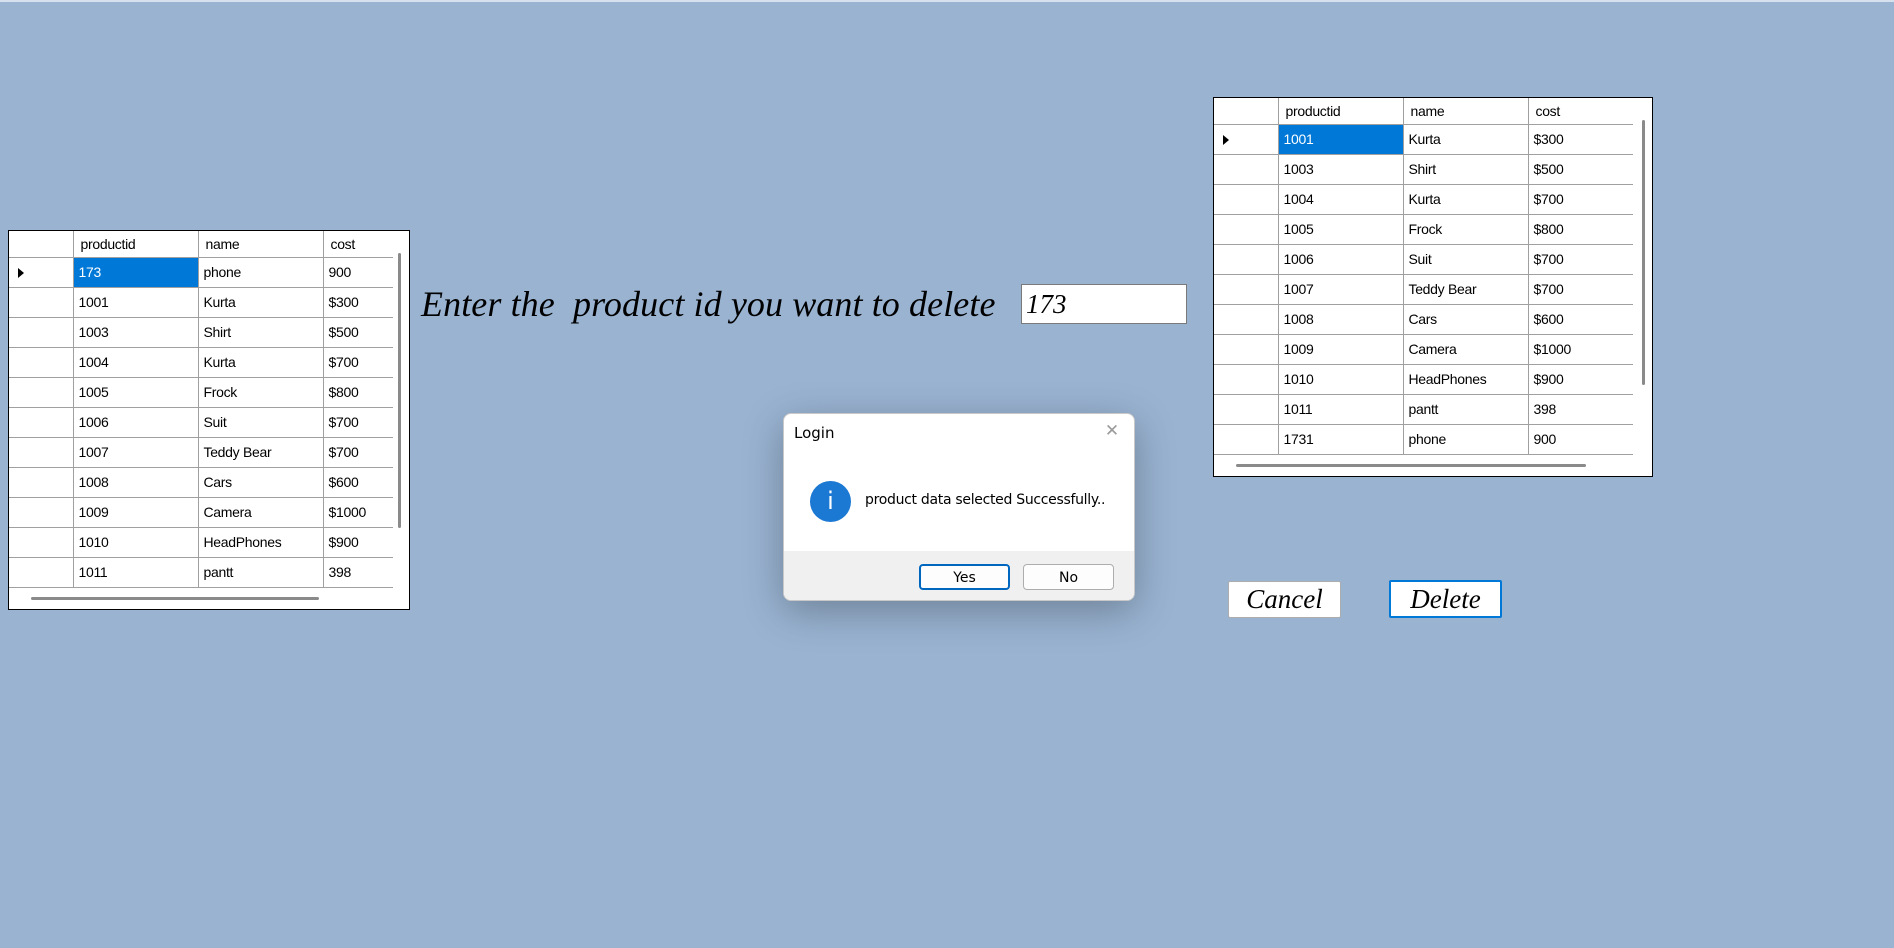 The image size is (1894, 948). What do you see at coordinates (1068, 577) in the screenshot?
I see `no-button: No` at bounding box center [1068, 577].